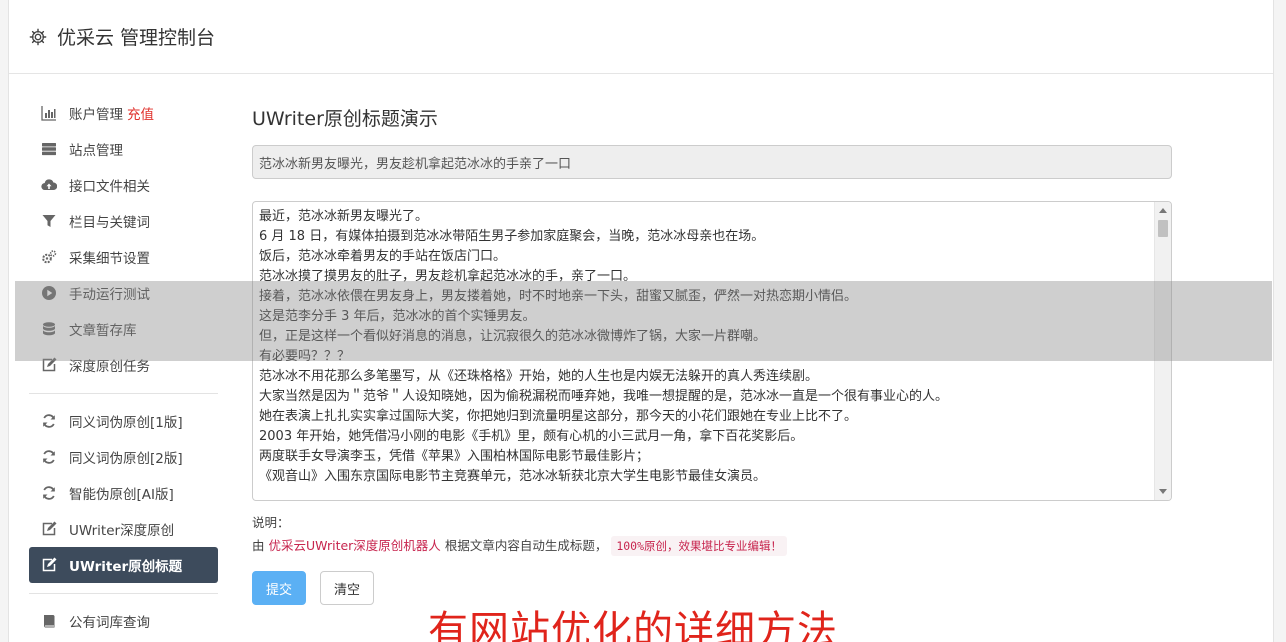  I want to click on title-output-field, so click(712, 162).